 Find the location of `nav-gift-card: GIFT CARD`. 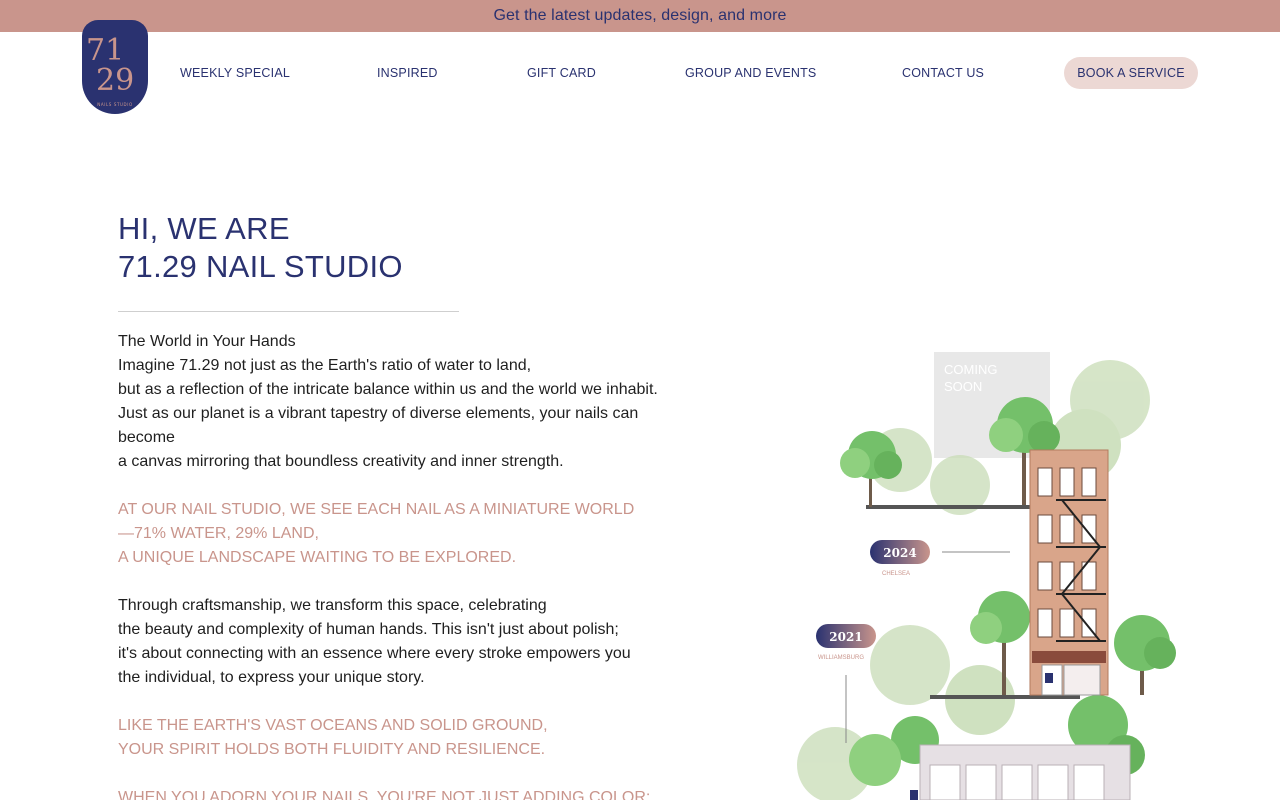

nav-gift-card: GIFT CARD is located at coordinates (561, 73).